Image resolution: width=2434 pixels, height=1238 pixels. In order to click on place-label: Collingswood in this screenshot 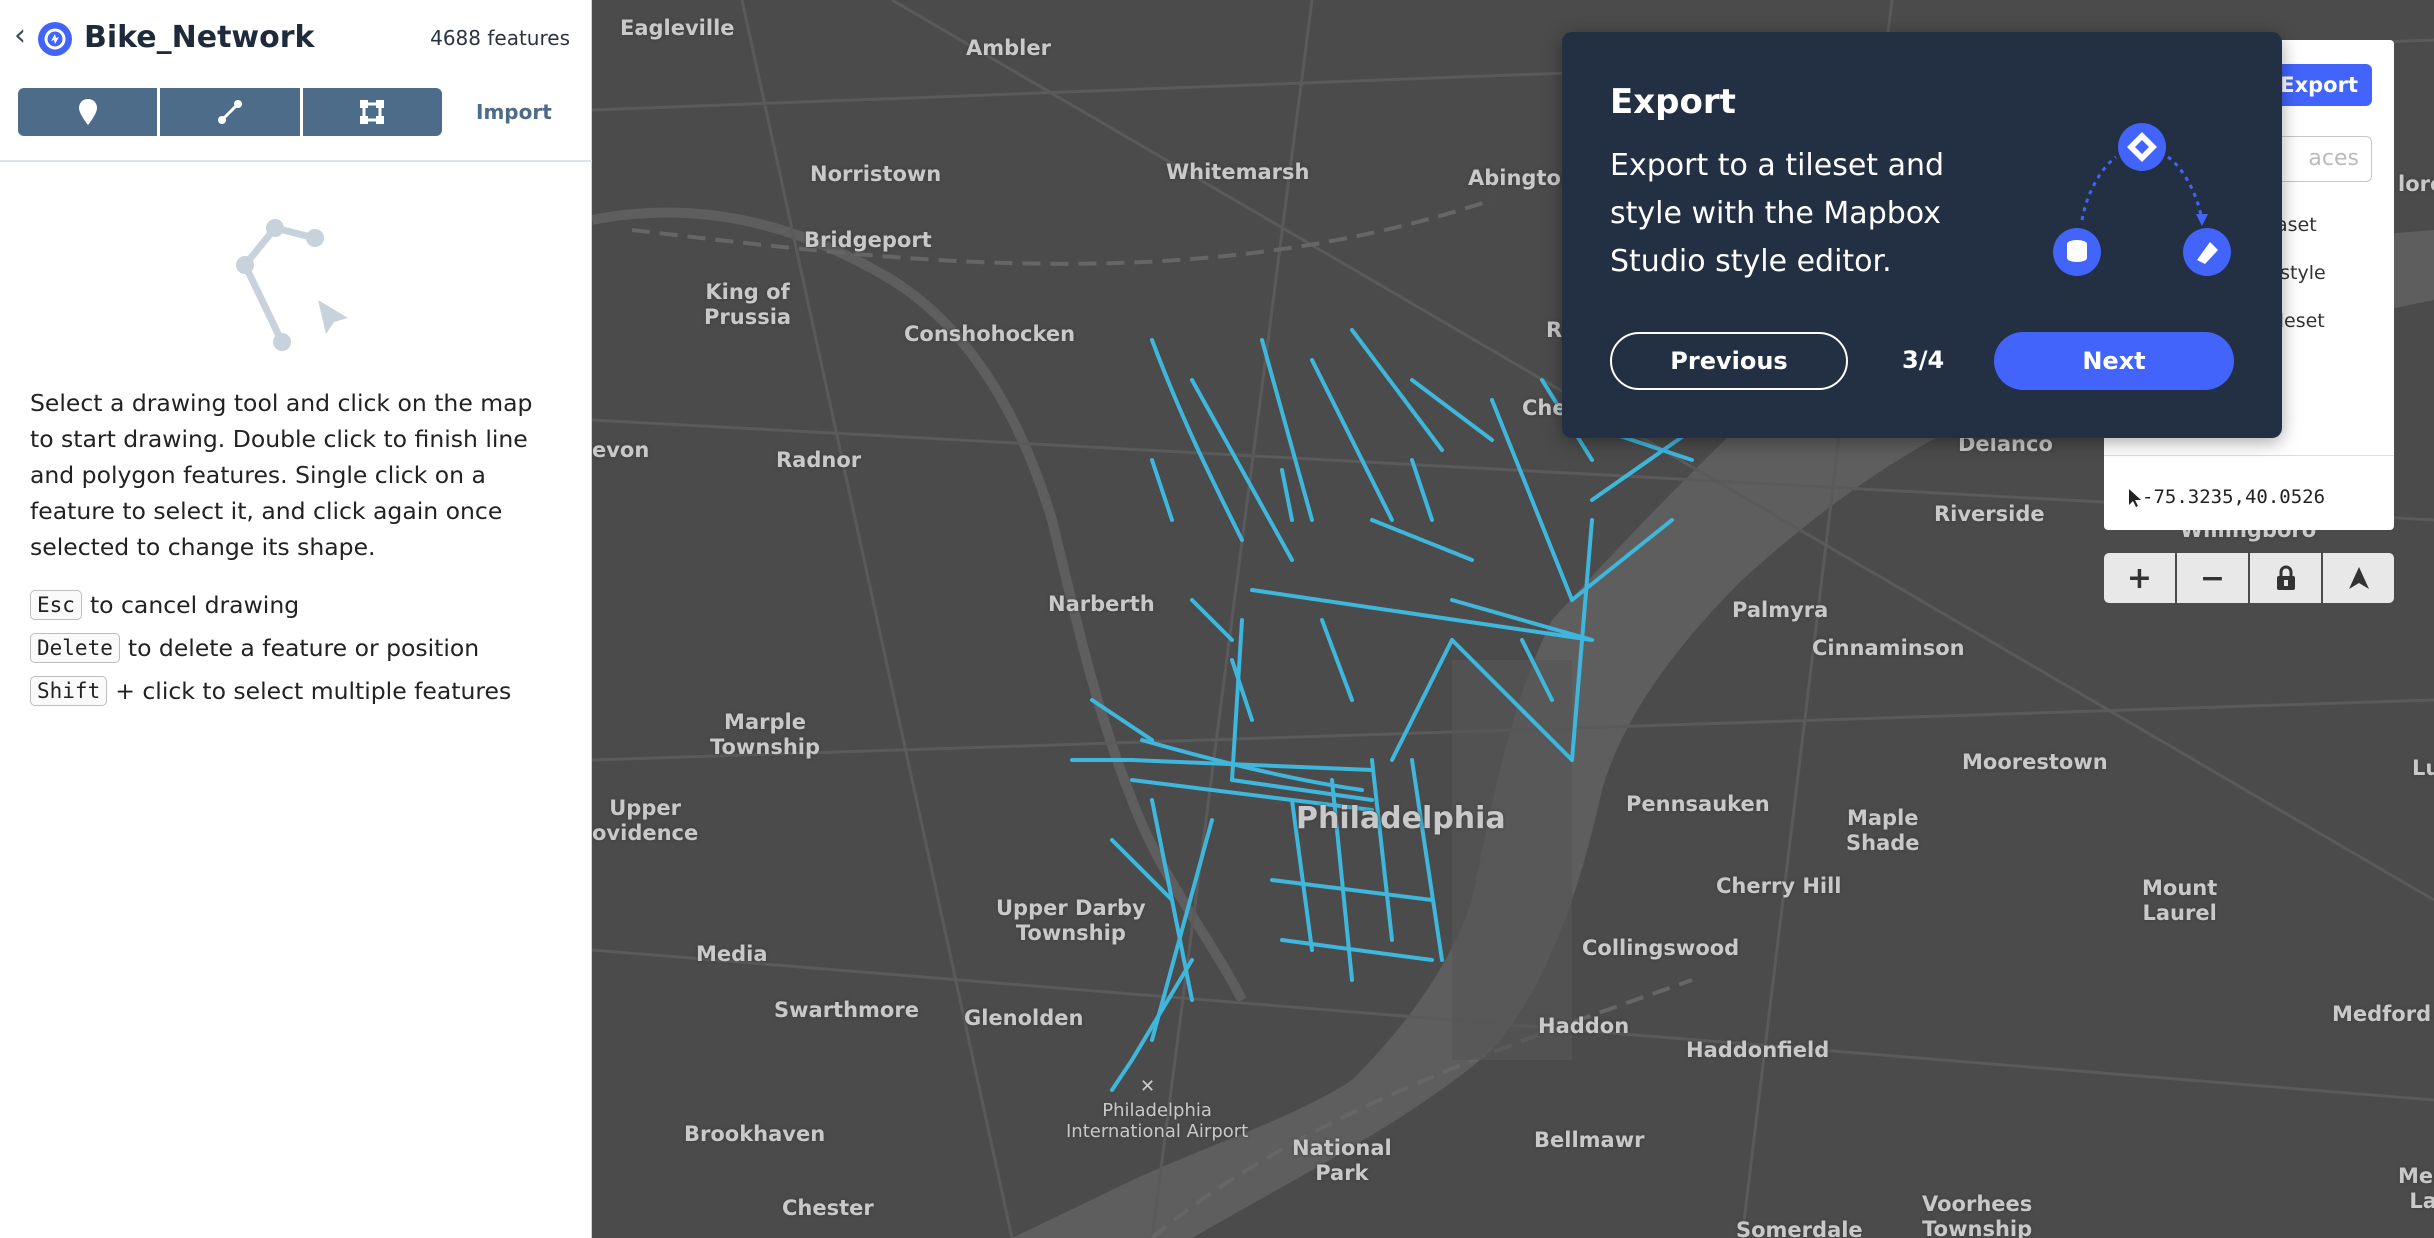, I will do `click(1661, 948)`.